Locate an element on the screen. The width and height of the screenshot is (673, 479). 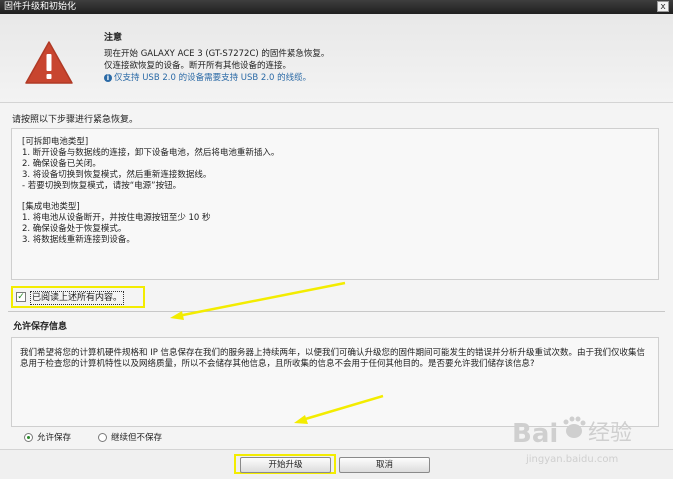
notice-line-2: 仅连接欲恢复的设备。断开所有其他设备的连接。 is located at coordinates (198, 66).